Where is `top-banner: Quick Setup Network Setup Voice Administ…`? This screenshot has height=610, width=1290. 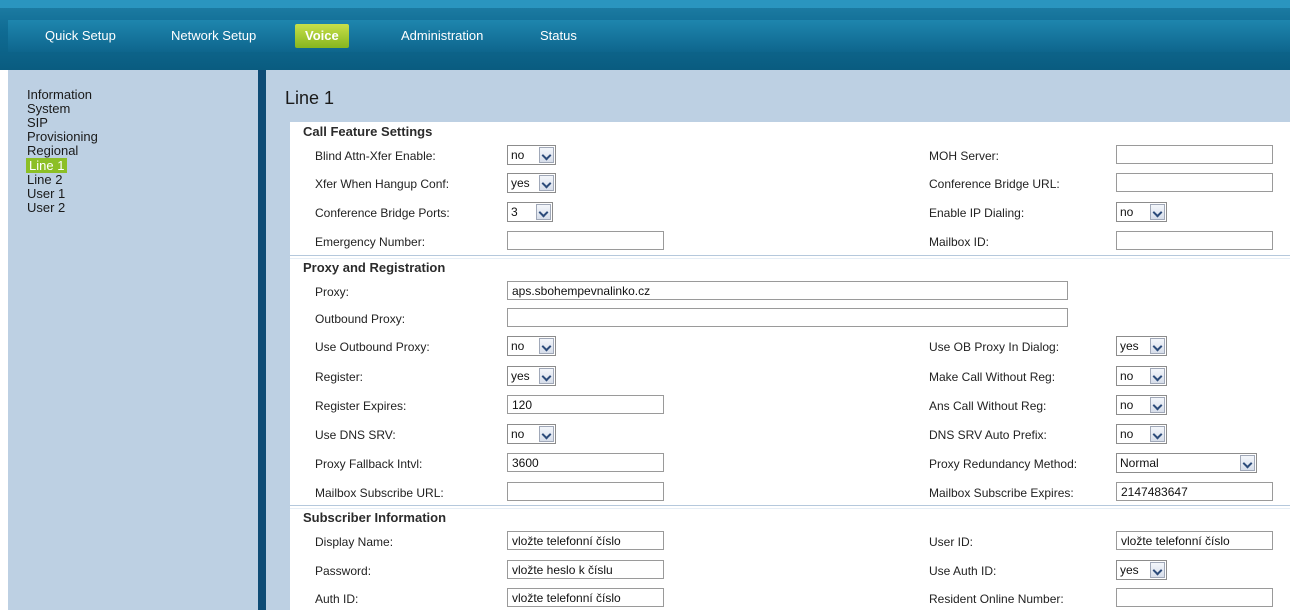 top-banner: Quick Setup Network Setup Voice Administ… is located at coordinates (645, 35).